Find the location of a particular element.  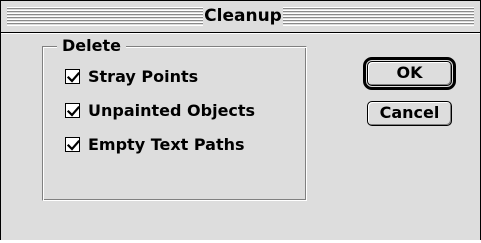

stray-points-option: Stray Points is located at coordinates (131, 76).